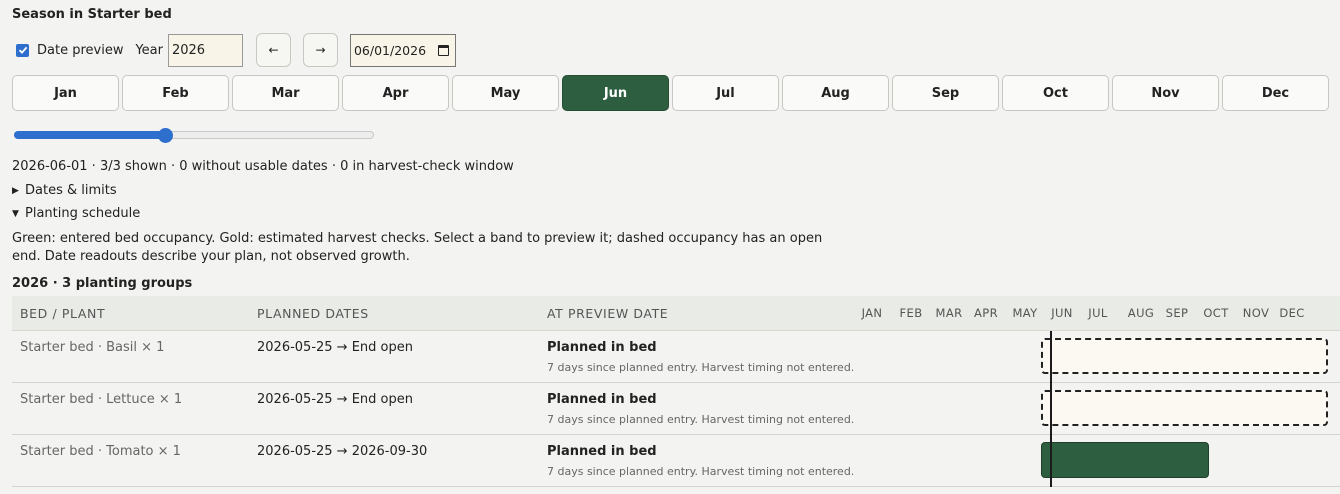  Describe the element at coordinates (986, 313) in the screenshot. I see `timeline-month-apr: APR` at that location.